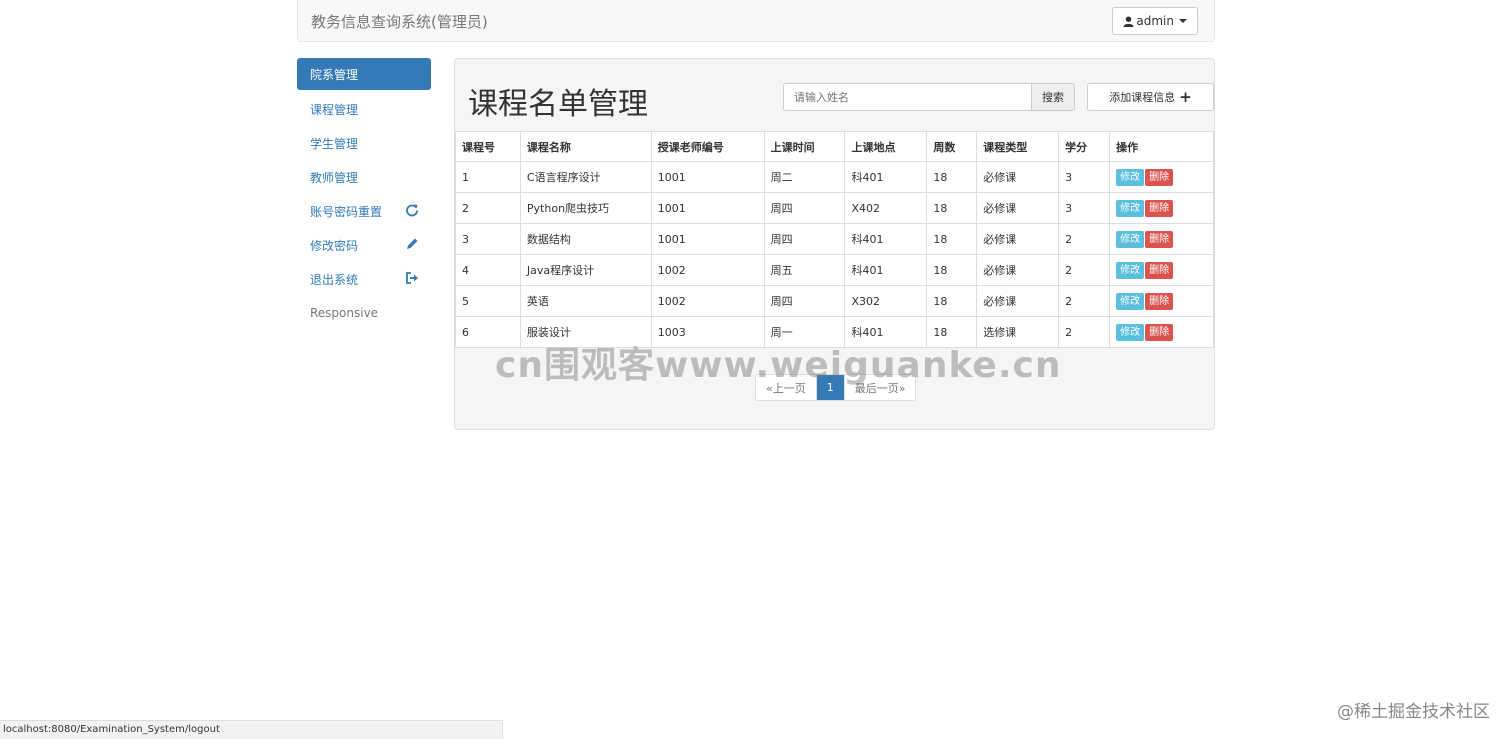 Image resolution: width=1512 pixels, height=739 pixels. Describe the element at coordinates (585, 177) in the screenshot. I see `table-cell: C语言程序设计` at that location.